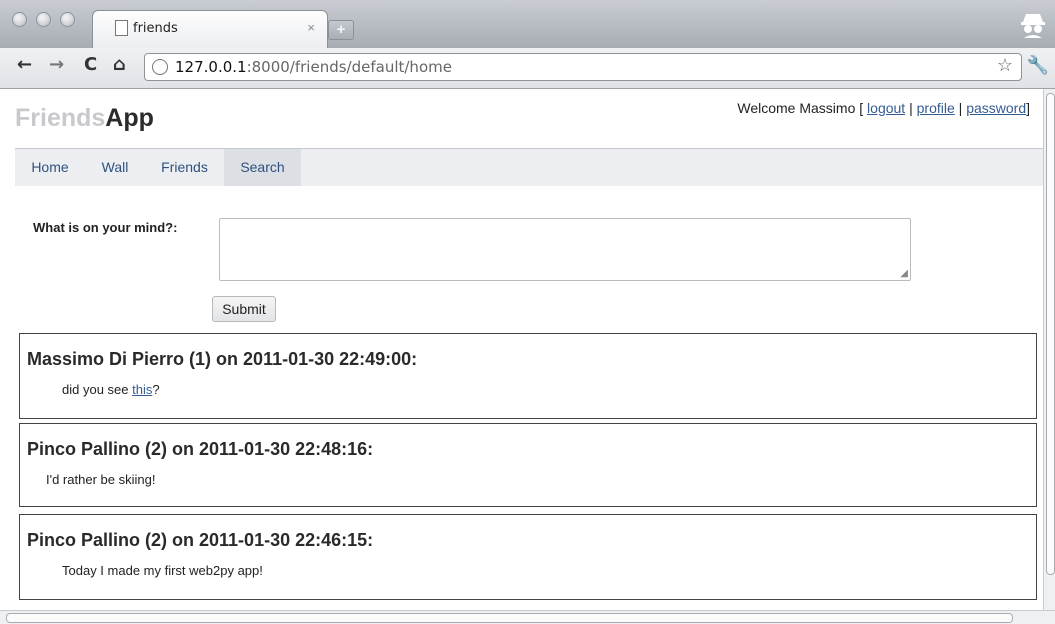 The height and width of the screenshot is (624, 1055). What do you see at coordinates (162, 570) in the screenshot?
I see `post-body: Today I made my first web2py app!` at bounding box center [162, 570].